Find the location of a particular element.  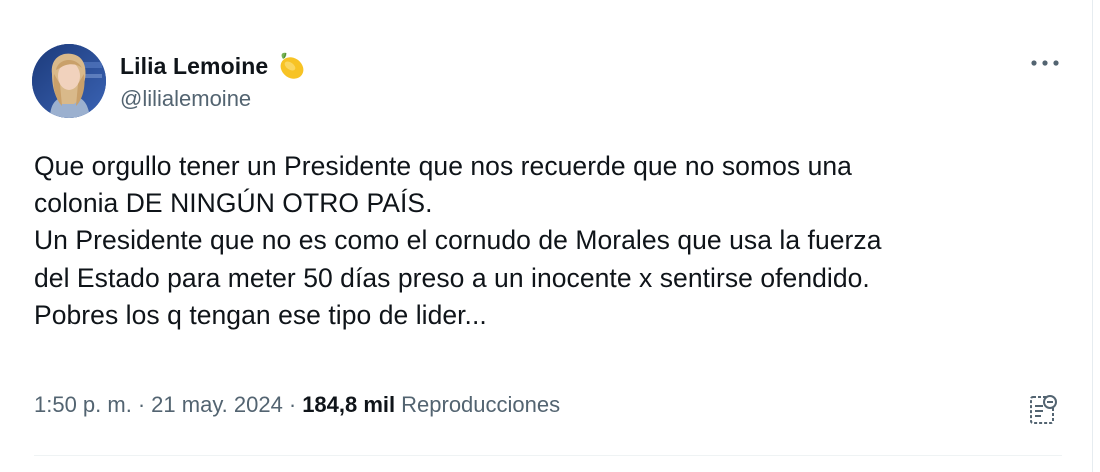

avatar-image is located at coordinates (69, 81).